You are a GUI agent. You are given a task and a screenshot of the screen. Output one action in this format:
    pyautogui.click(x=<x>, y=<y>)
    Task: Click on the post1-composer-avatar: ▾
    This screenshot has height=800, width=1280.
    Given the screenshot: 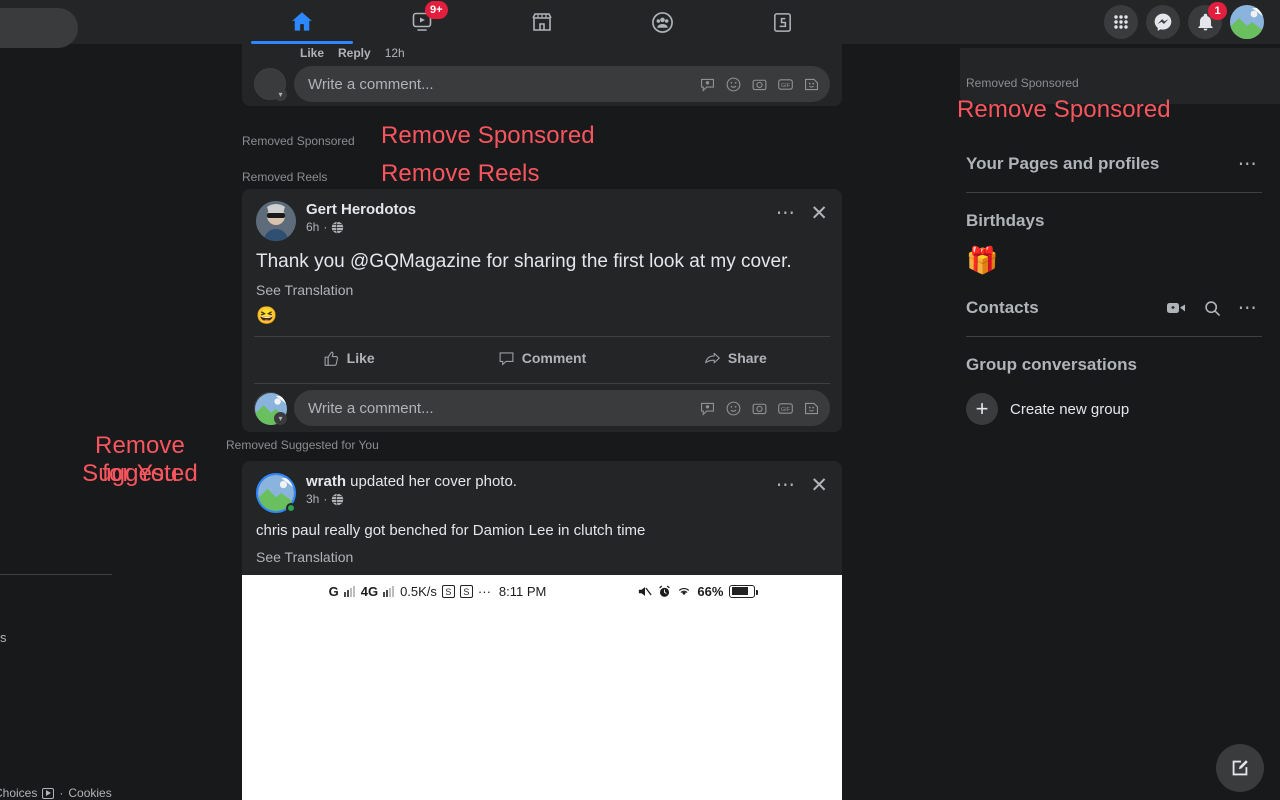 What is the action you would take?
    pyautogui.click(x=270, y=408)
    